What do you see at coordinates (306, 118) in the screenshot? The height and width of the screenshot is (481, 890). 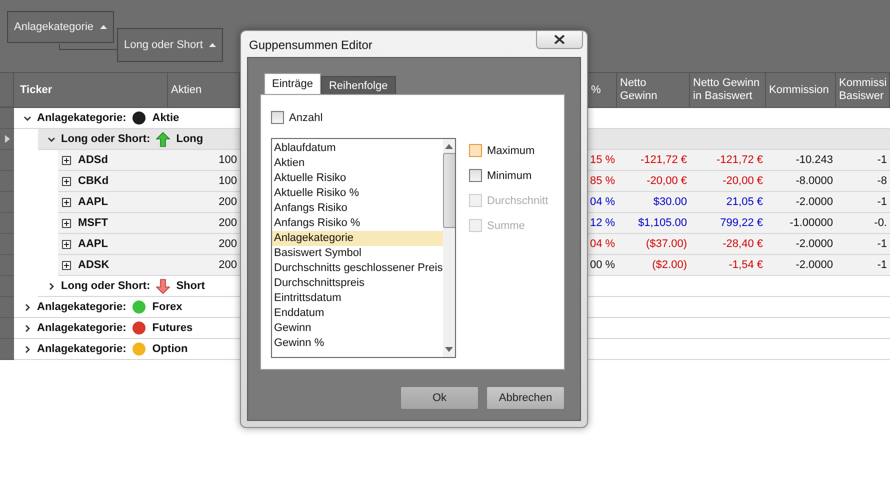 I see `checkbox-label: Anzahl` at bounding box center [306, 118].